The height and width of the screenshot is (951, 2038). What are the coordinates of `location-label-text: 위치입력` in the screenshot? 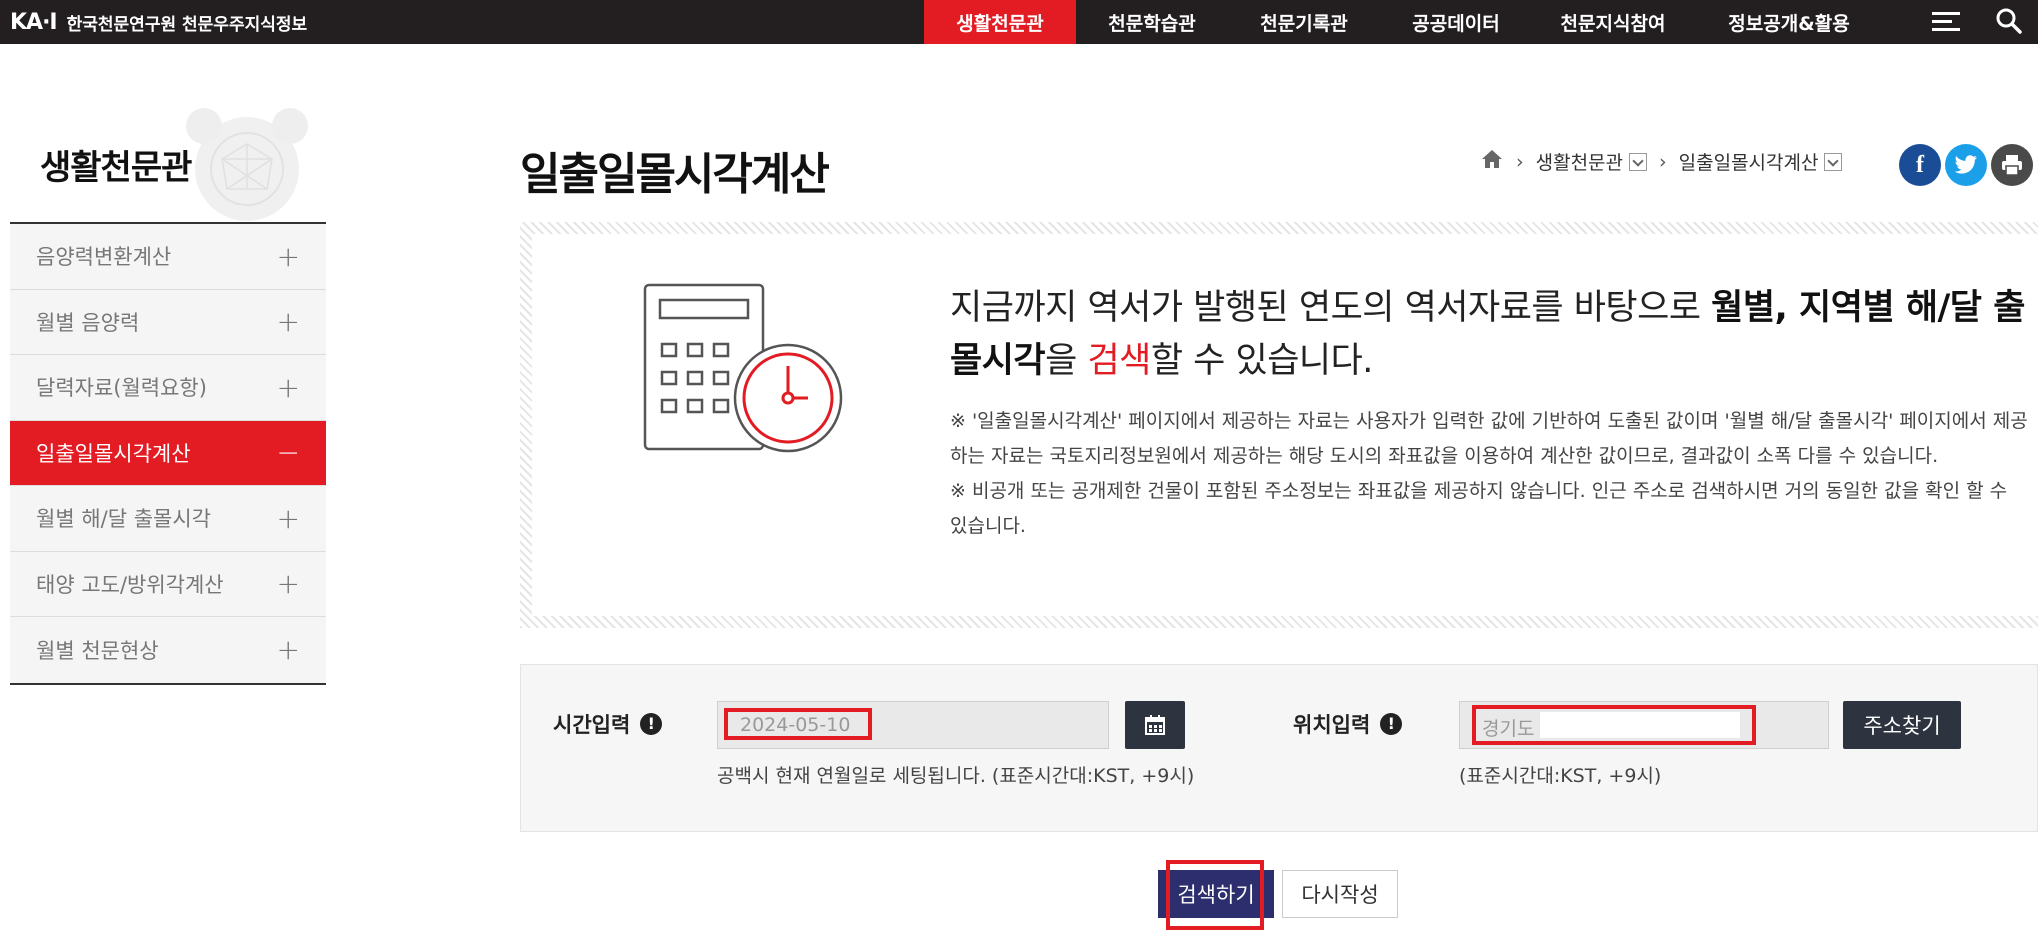 It's located at (1332, 725).